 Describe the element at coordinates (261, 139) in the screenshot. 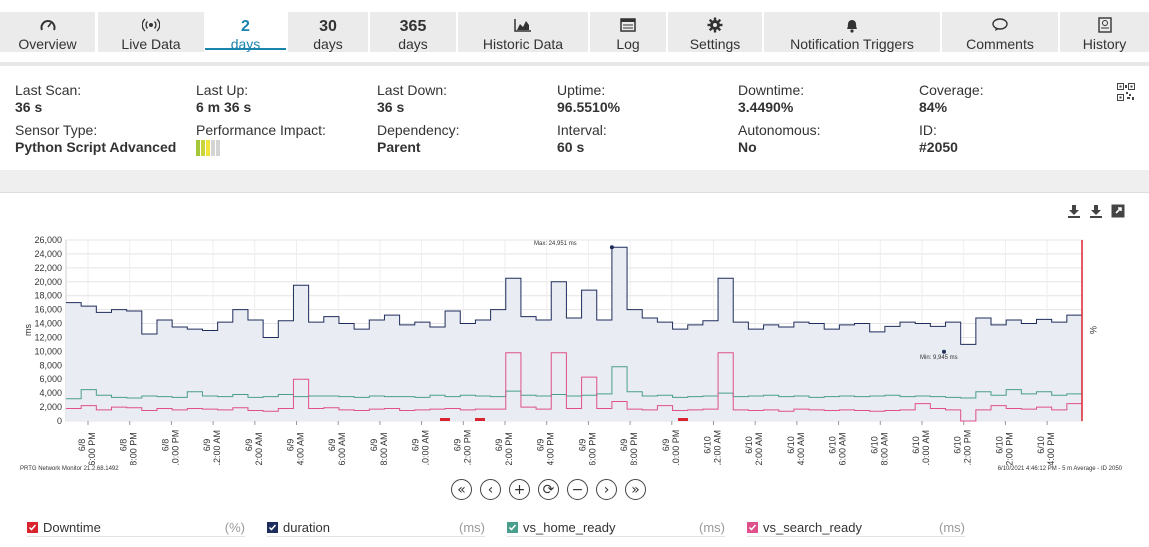

I see `info-performance-impact: Performance Impact:` at that location.